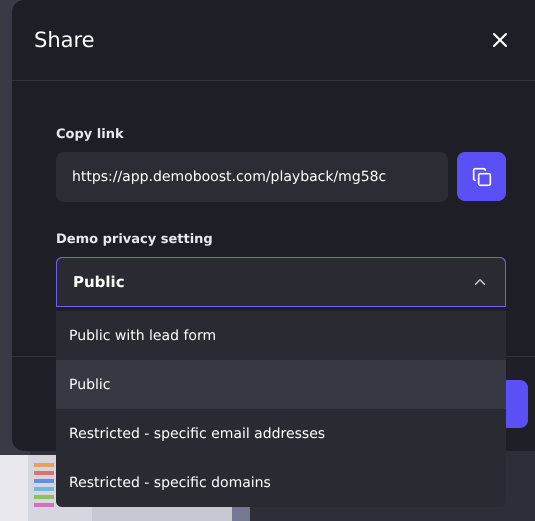 This screenshot has height=521, width=535. What do you see at coordinates (281, 482) in the screenshot?
I see `menu-item: Restricted - specific domains` at bounding box center [281, 482].